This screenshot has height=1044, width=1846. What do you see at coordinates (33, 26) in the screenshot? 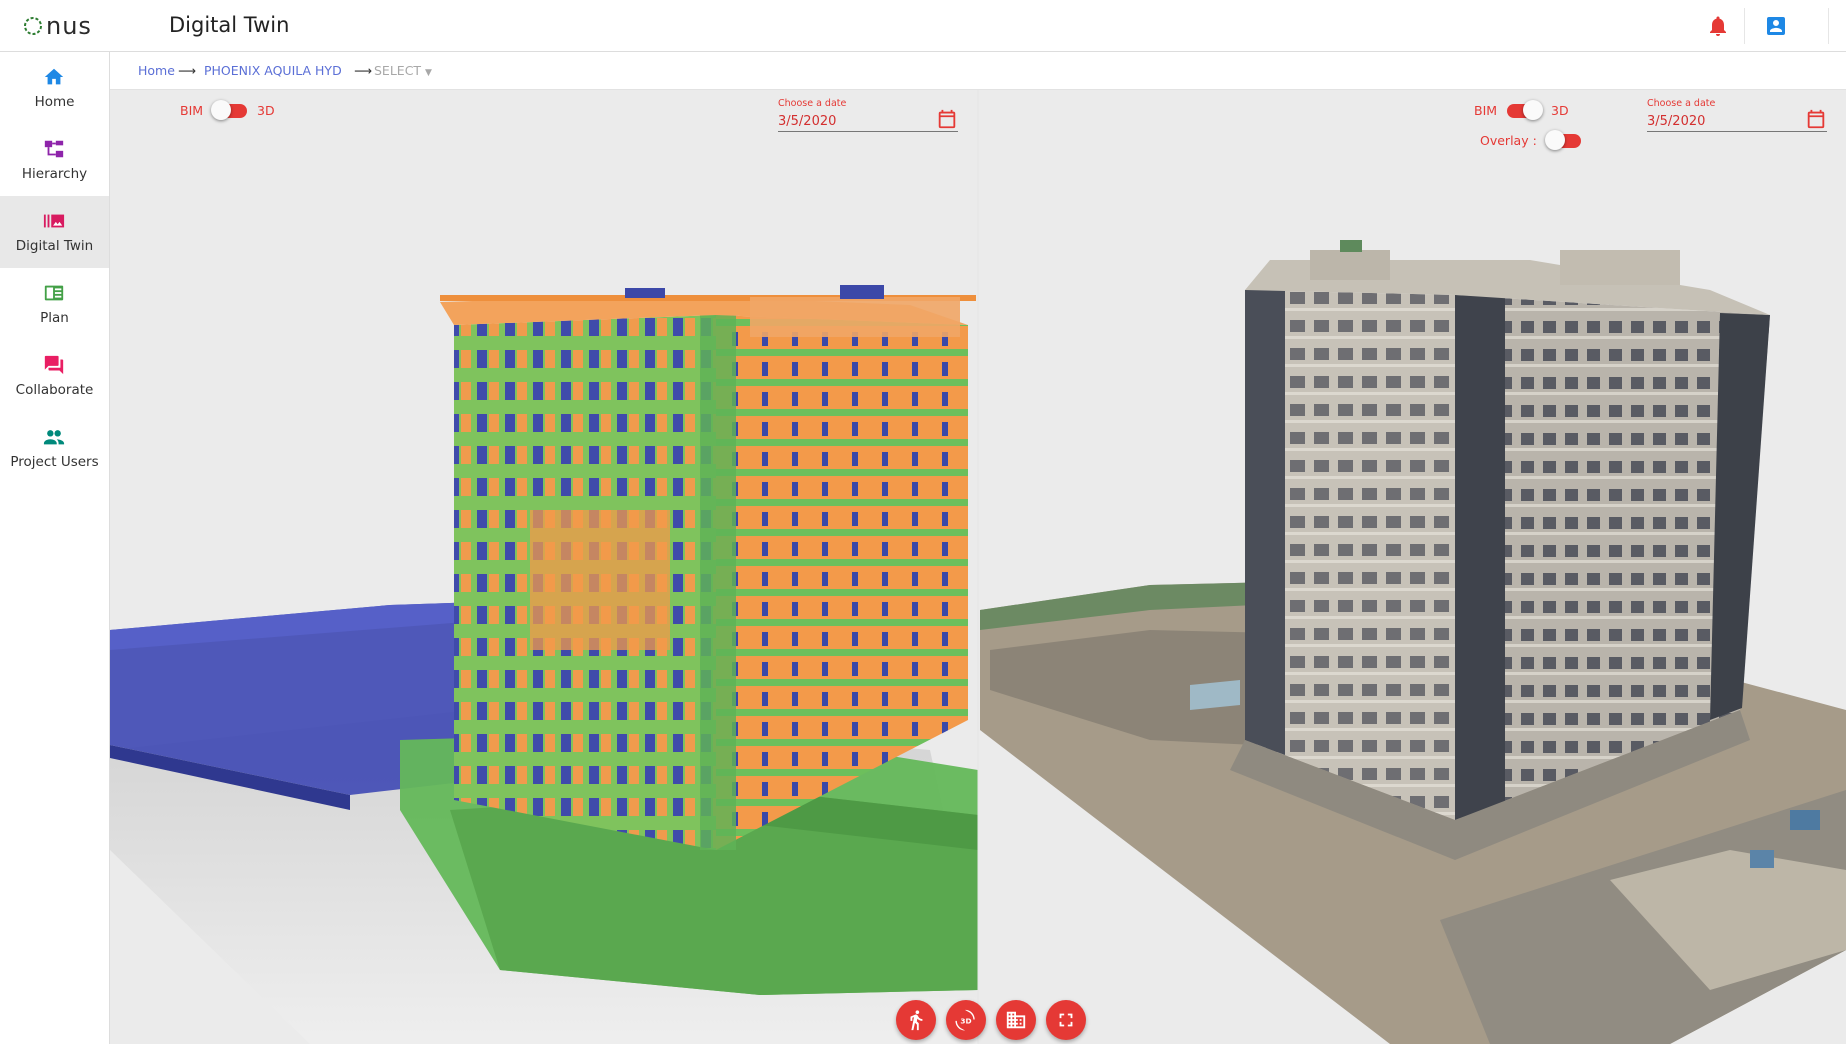
I see `logo-ring-icon` at bounding box center [33, 26].